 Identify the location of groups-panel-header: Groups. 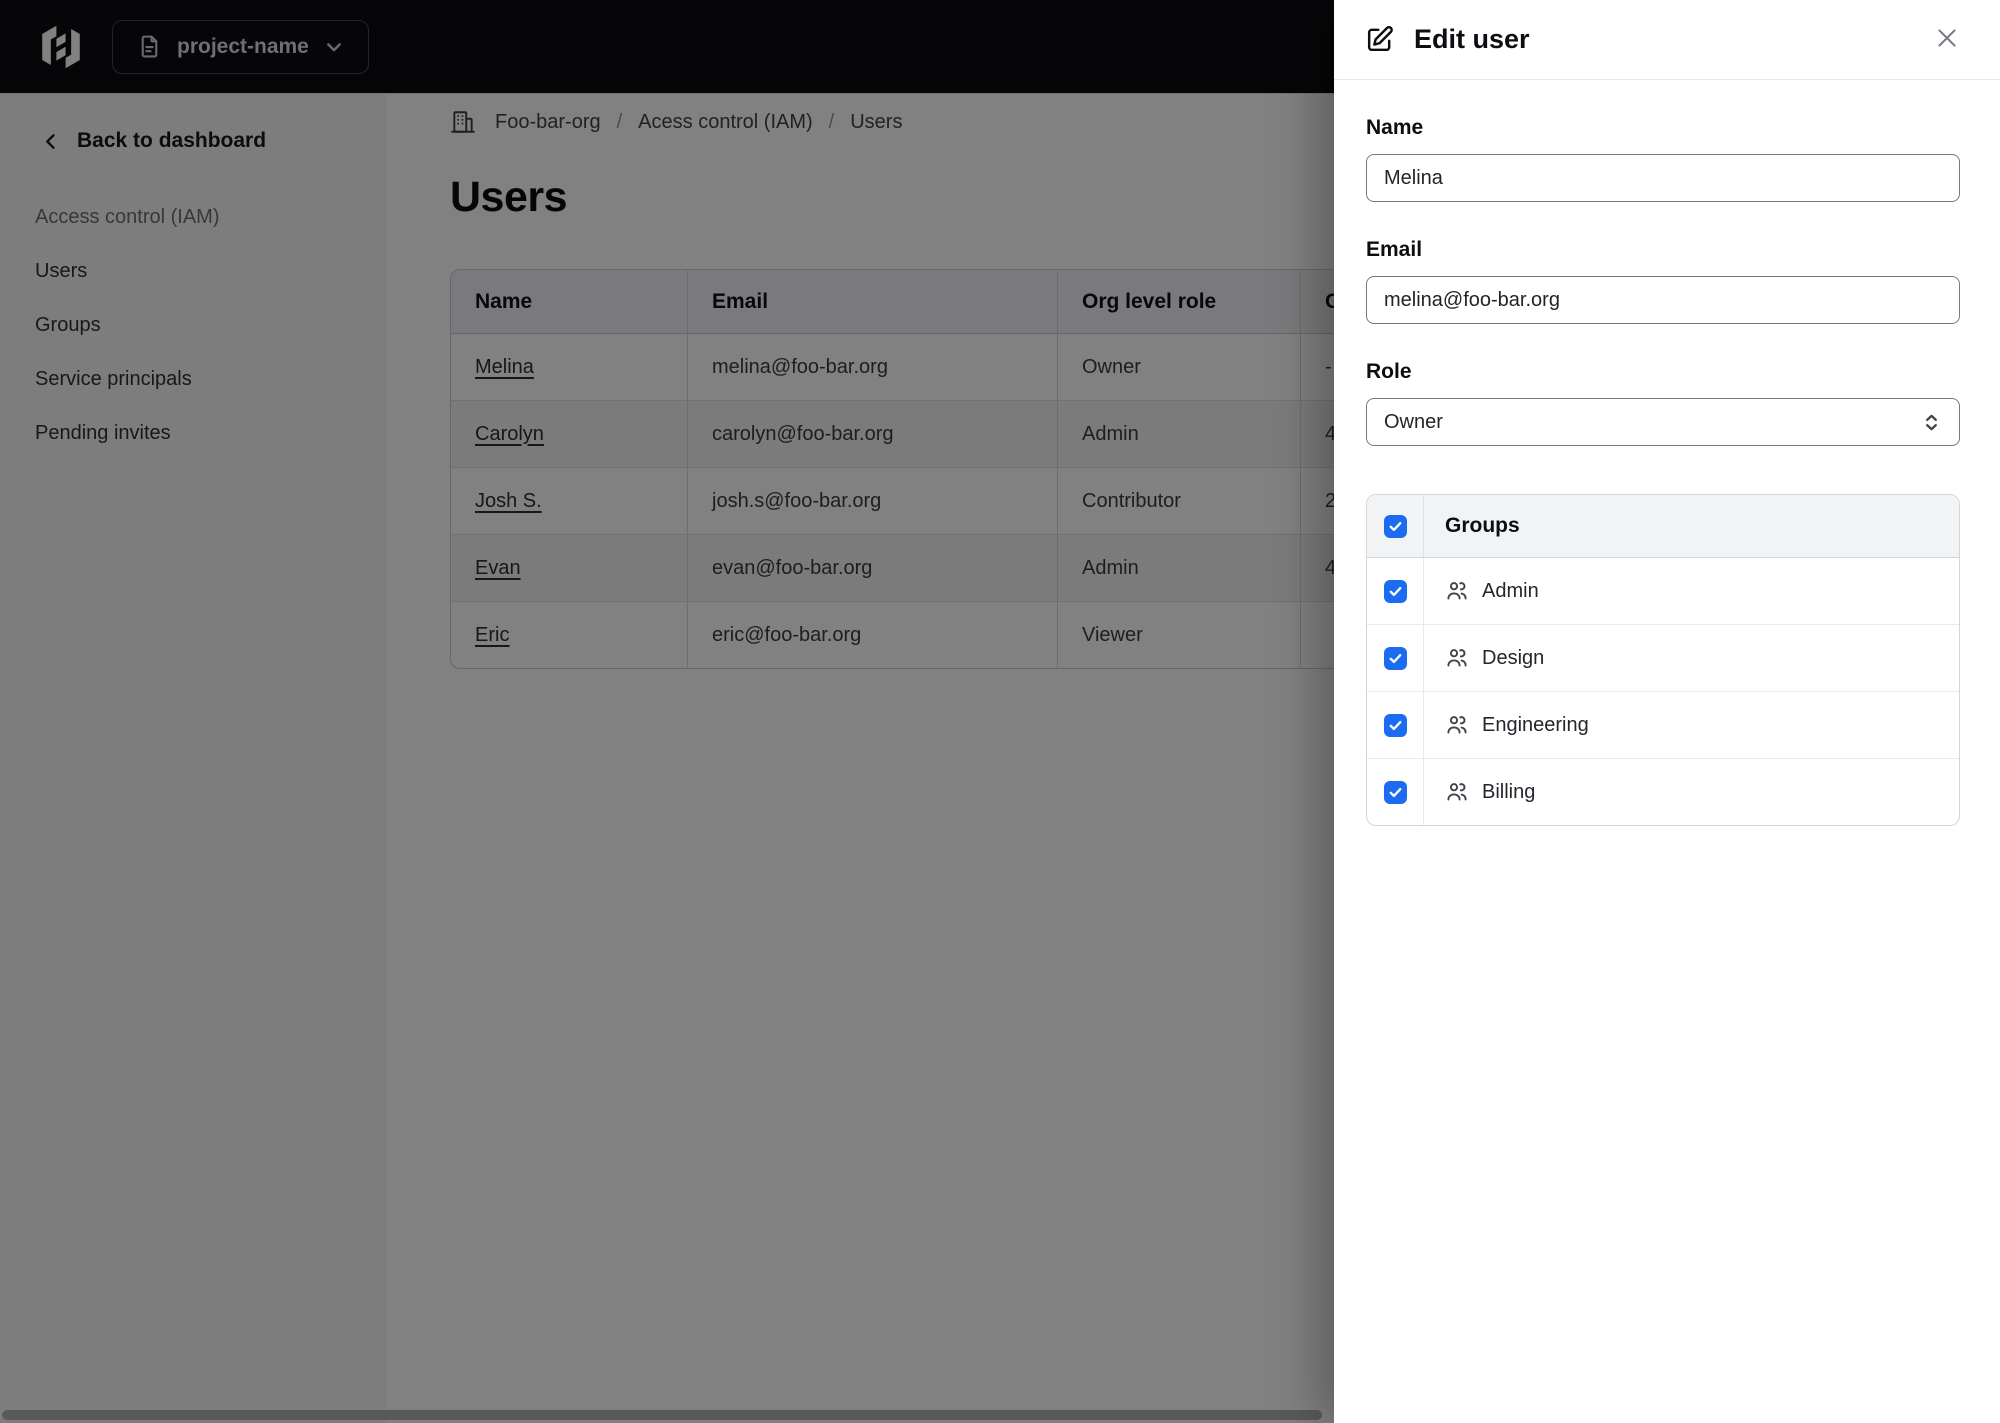
(1663, 526).